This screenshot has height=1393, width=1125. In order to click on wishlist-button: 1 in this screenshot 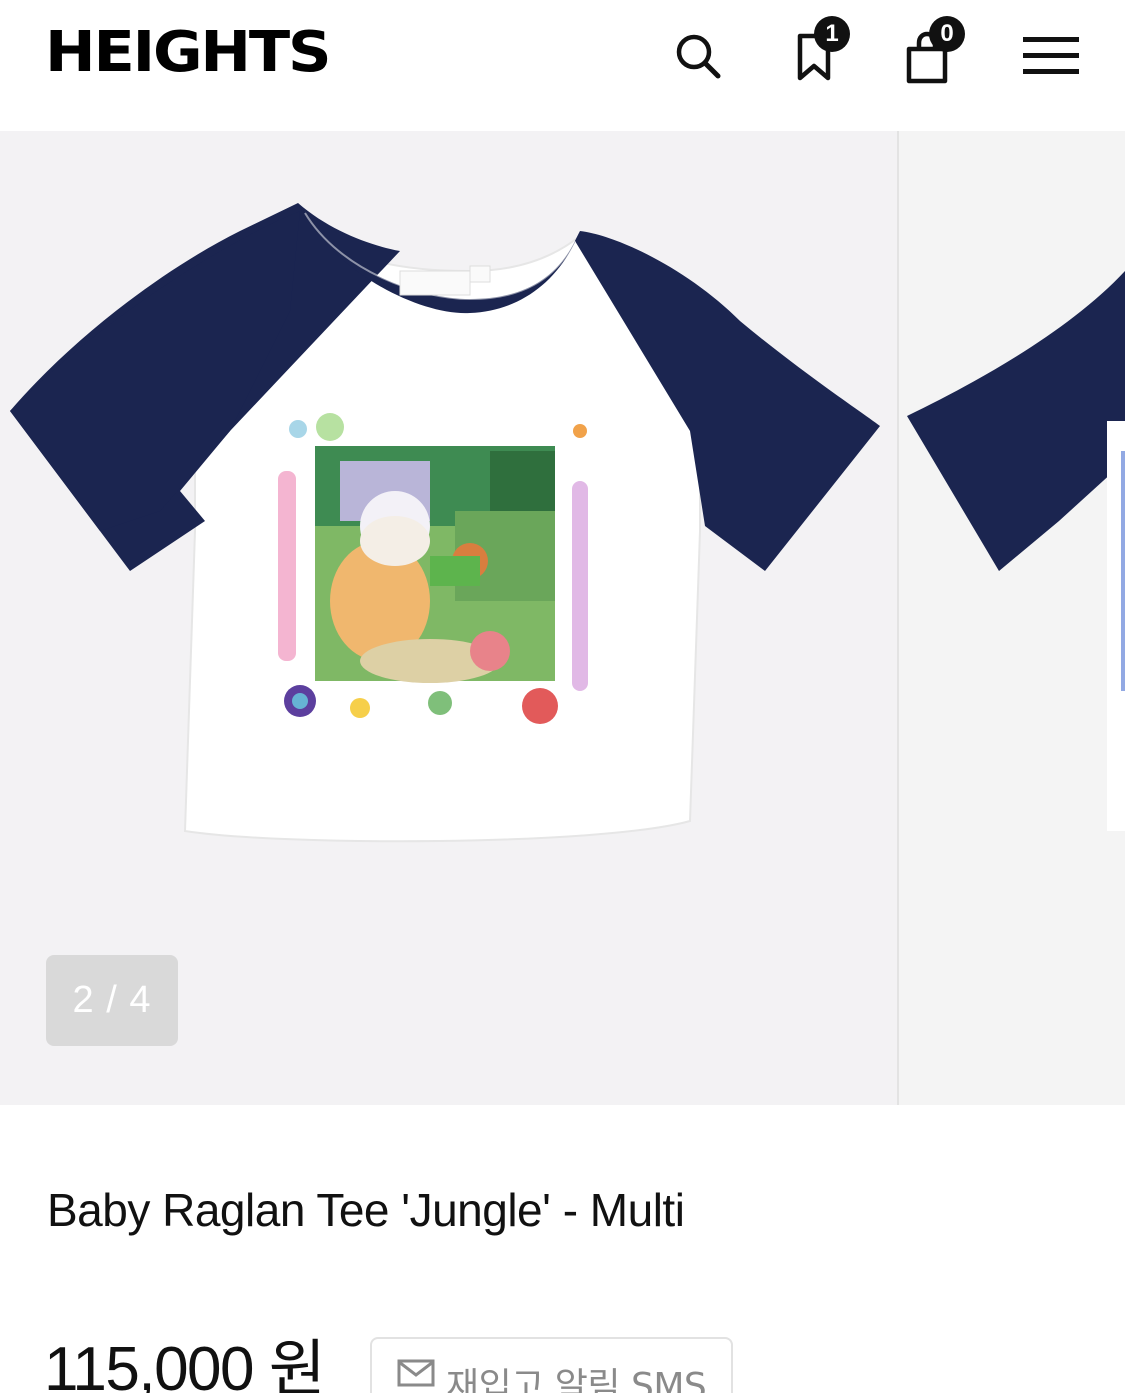, I will do `click(817, 51)`.